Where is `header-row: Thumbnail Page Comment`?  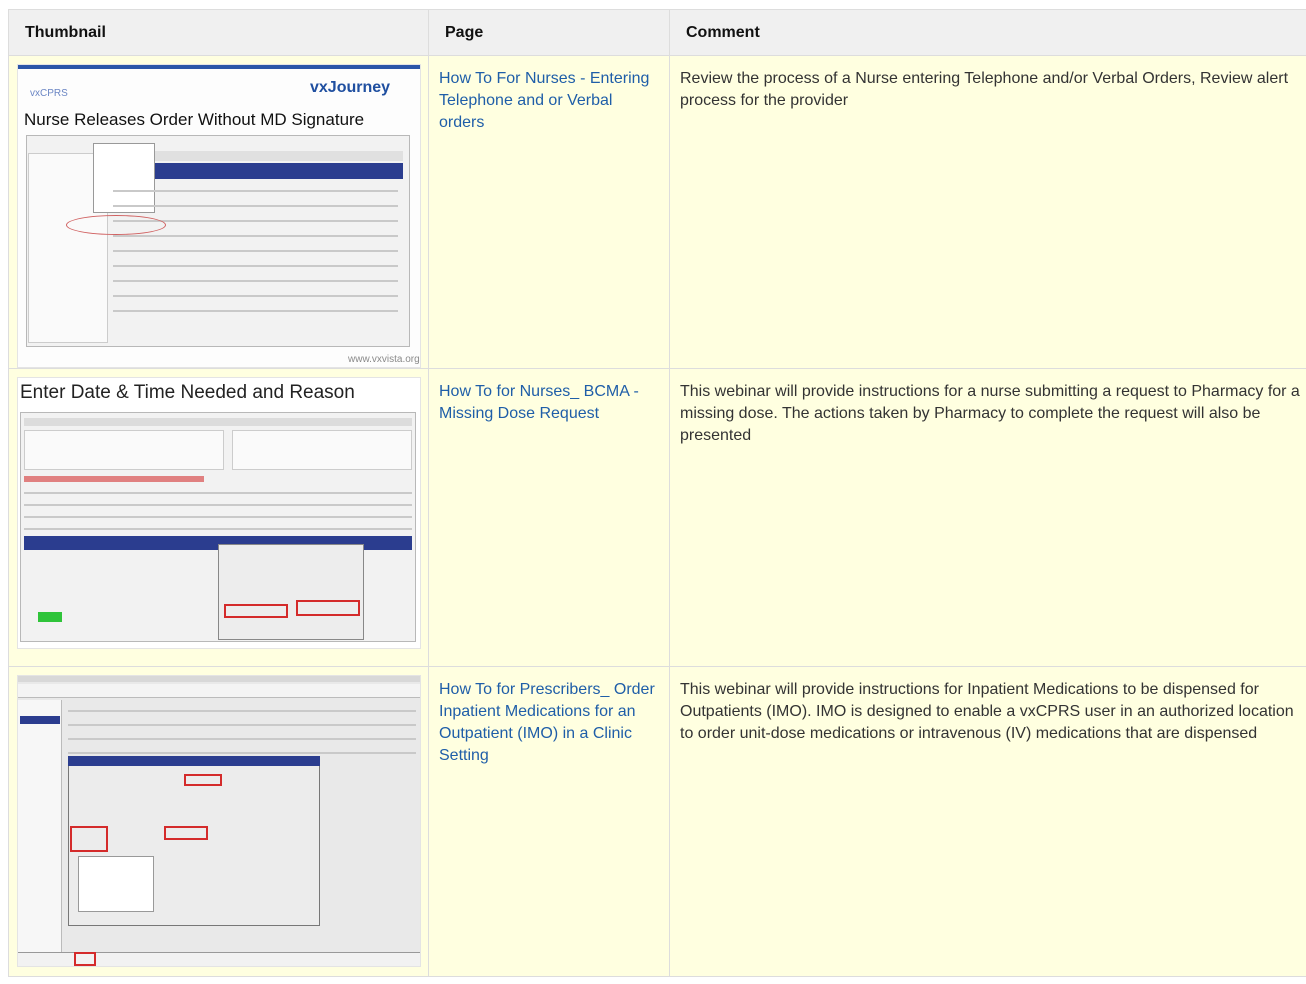
header-row: Thumbnail Page Comment is located at coordinates (657, 32).